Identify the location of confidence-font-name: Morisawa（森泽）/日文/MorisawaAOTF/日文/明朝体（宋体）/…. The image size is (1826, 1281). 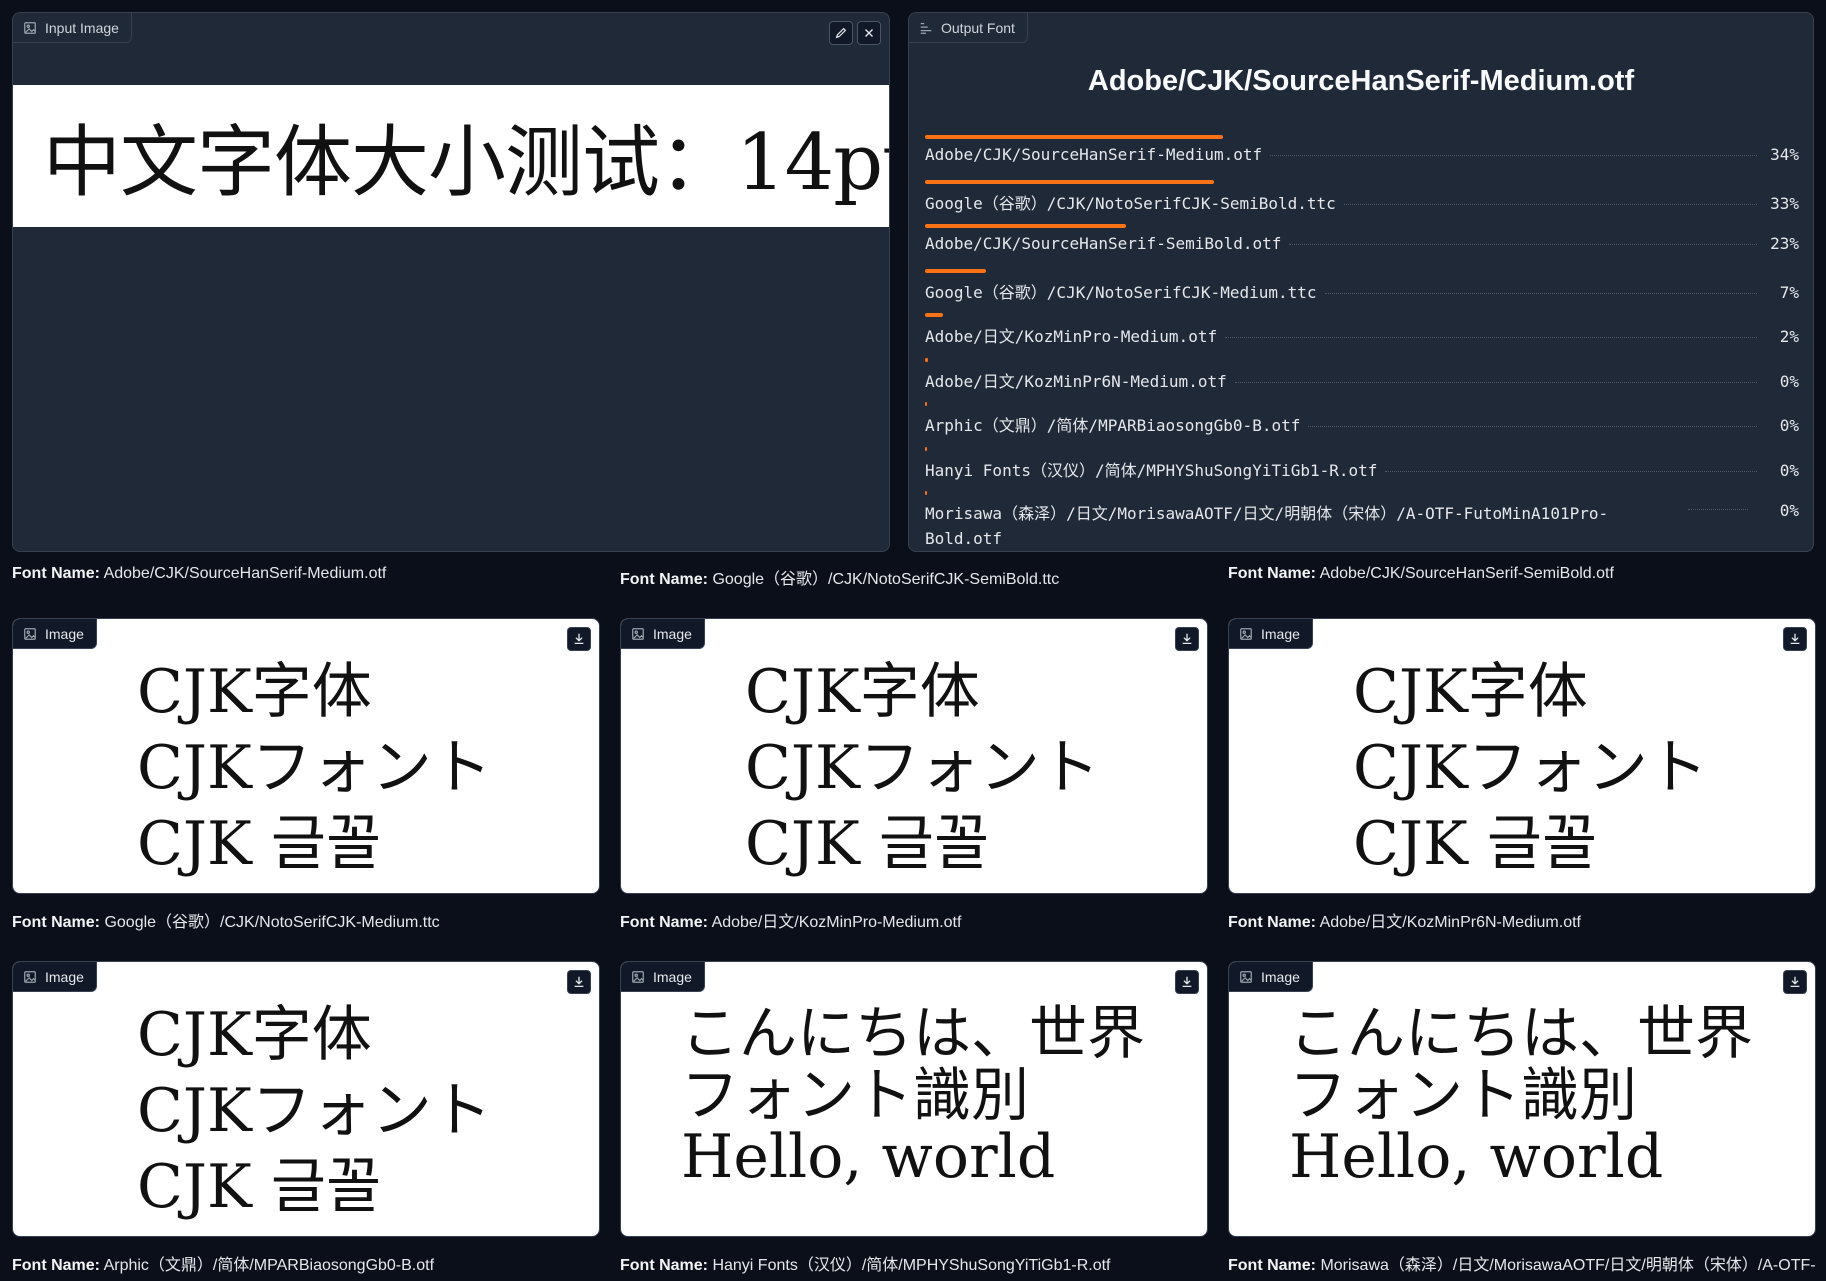
(1267, 526).